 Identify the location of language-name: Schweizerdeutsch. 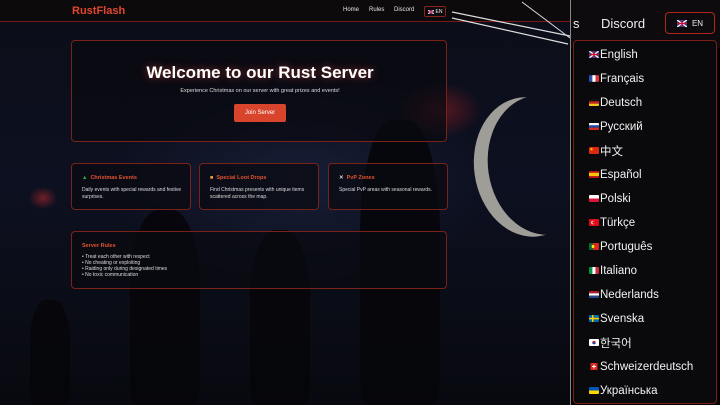
(647, 367).